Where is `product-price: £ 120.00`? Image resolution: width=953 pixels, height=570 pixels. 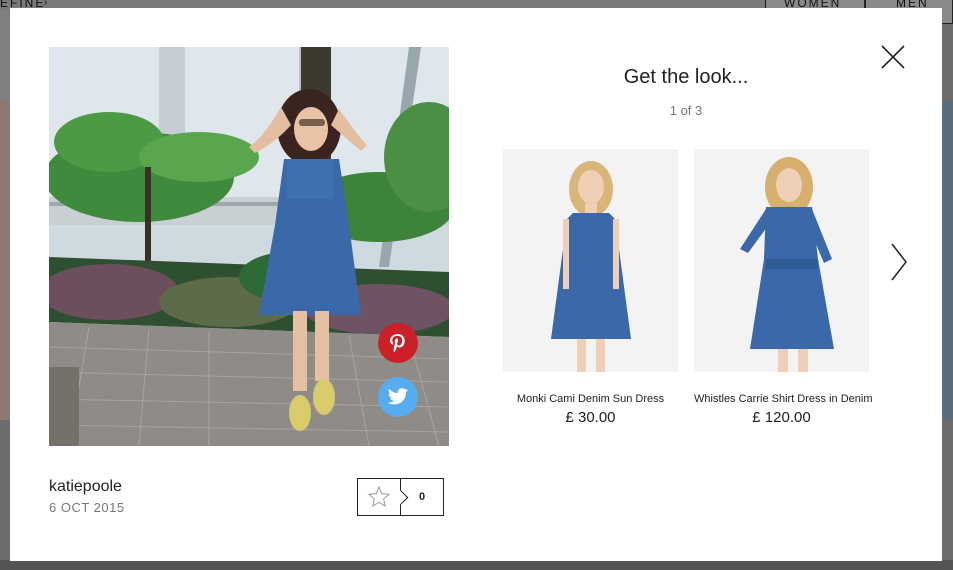
product-price: £ 120.00 is located at coordinates (781, 417).